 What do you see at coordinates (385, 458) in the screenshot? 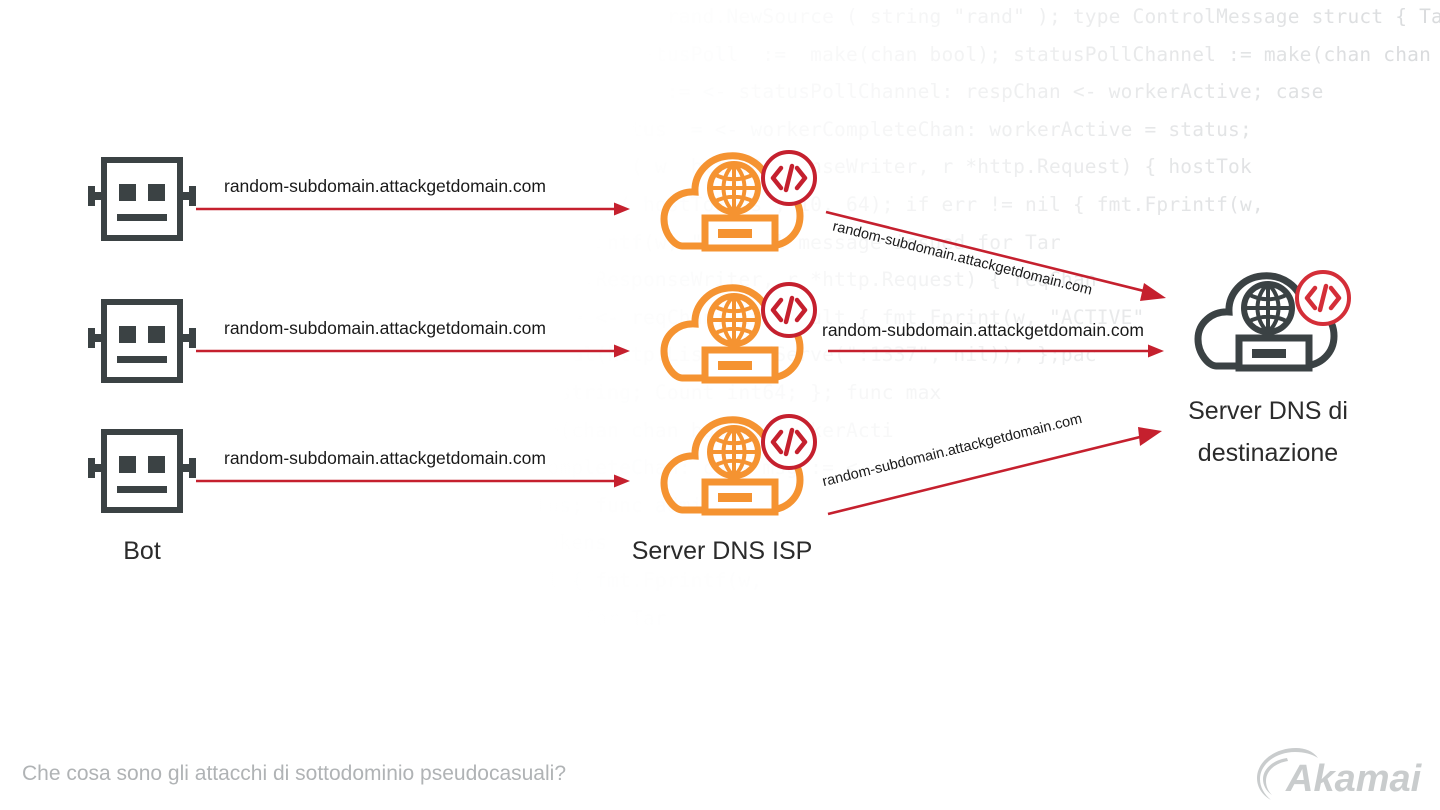
I see `flow-label-bot-to-isp-3: random-subdomain.attackgetdomain.com` at bounding box center [385, 458].